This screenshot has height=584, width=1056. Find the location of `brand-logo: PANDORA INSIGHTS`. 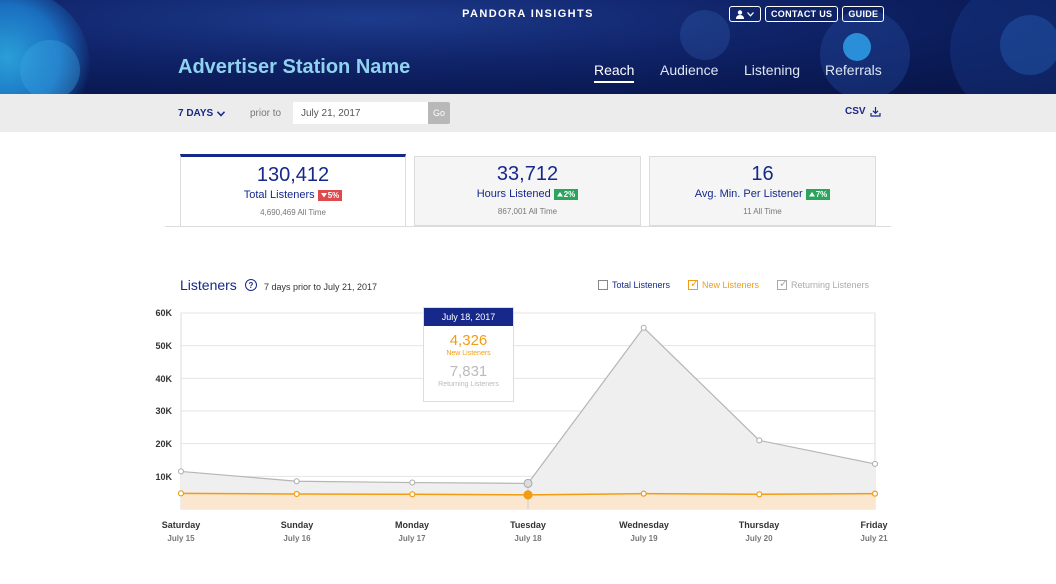

brand-logo: PANDORA INSIGHTS is located at coordinates (528, 14).